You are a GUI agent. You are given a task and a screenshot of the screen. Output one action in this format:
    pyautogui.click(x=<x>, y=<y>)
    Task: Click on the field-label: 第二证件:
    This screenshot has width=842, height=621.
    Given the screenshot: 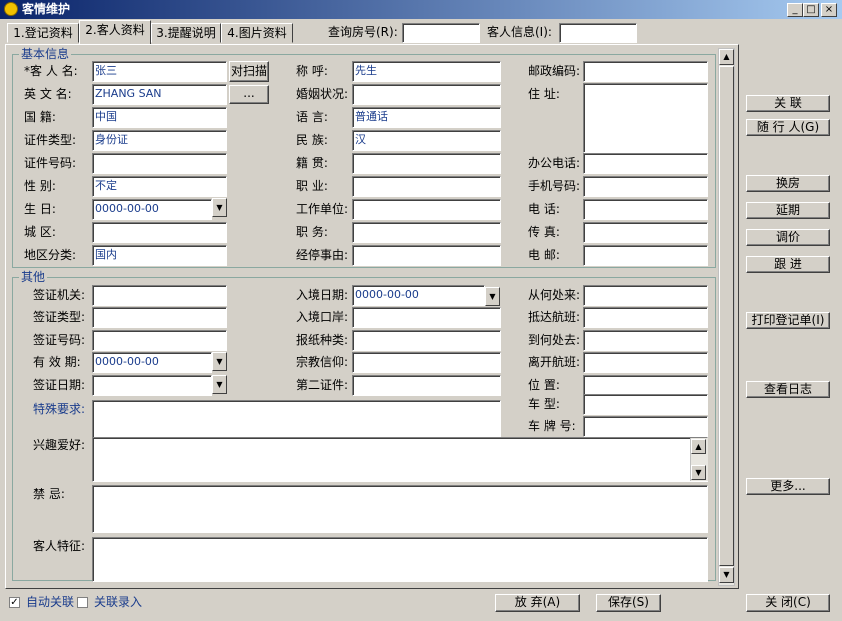 What is the action you would take?
    pyautogui.click(x=322, y=385)
    